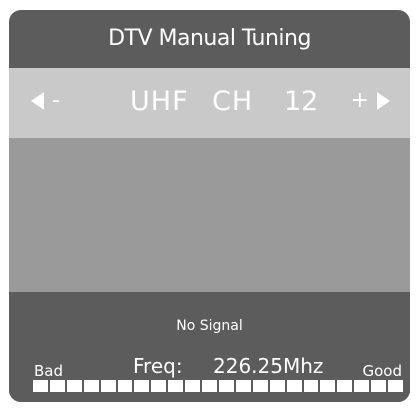 Image resolution: width=419 pixels, height=414 pixels. Describe the element at coordinates (159, 101) in the screenshot. I see `band-label: UHF` at that location.